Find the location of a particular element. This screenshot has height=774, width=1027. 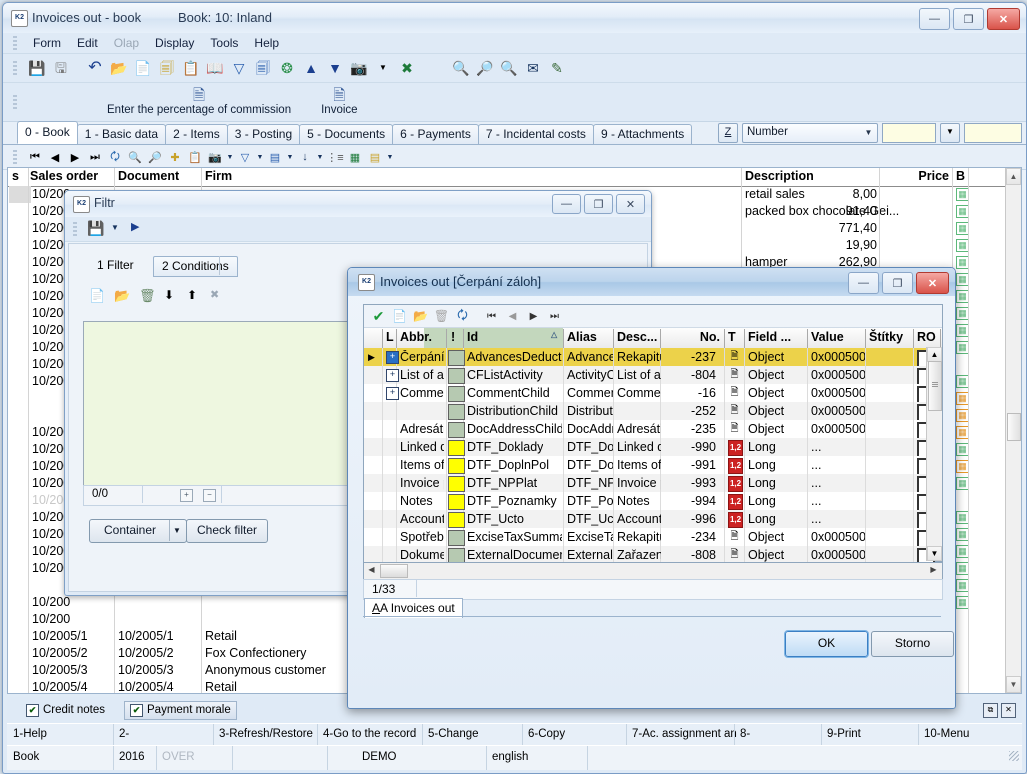

sort-az-icon: ↓ is located at coordinates (305, 157).